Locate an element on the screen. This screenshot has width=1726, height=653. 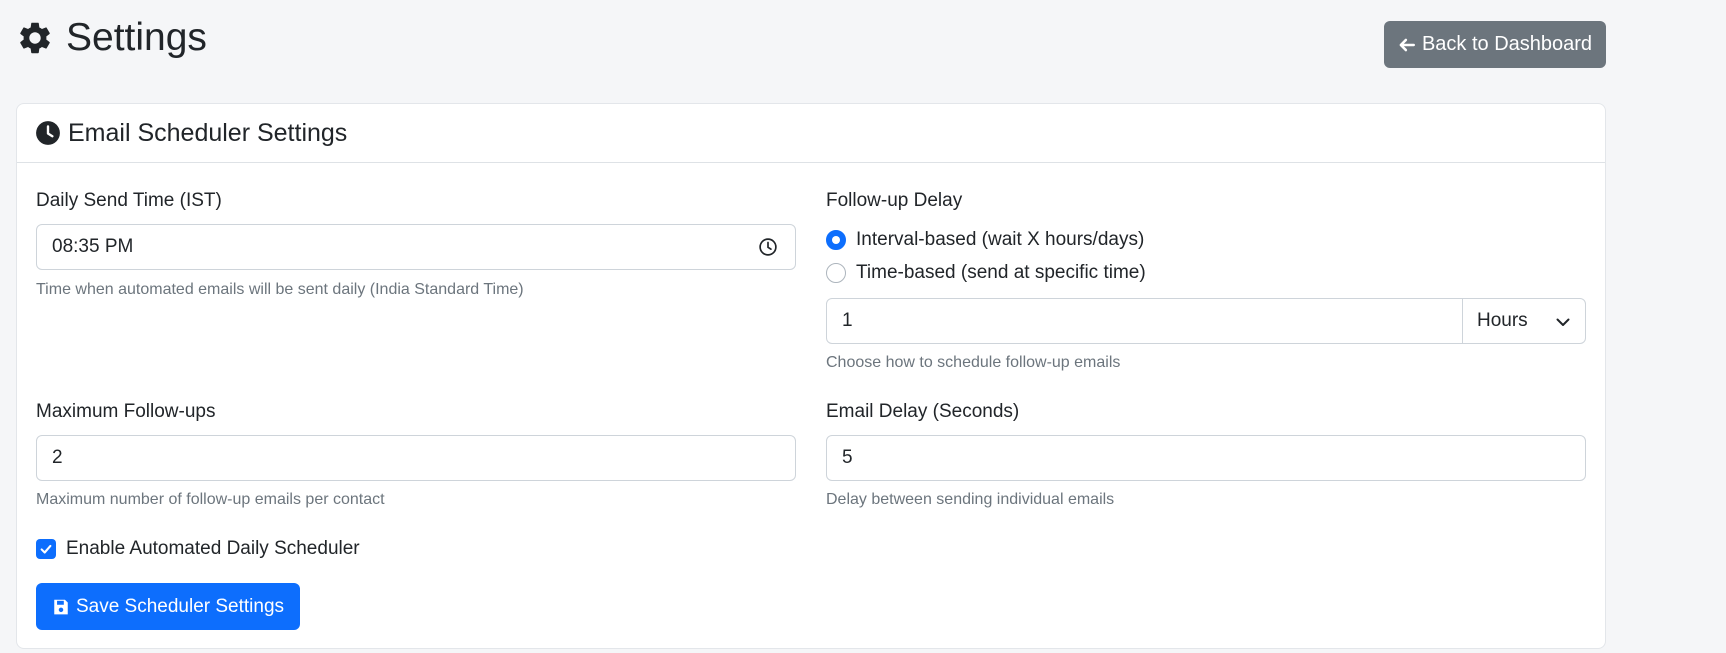
radio-time-label: Time-based (send at specific time) is located at coordinates (1001, 272).